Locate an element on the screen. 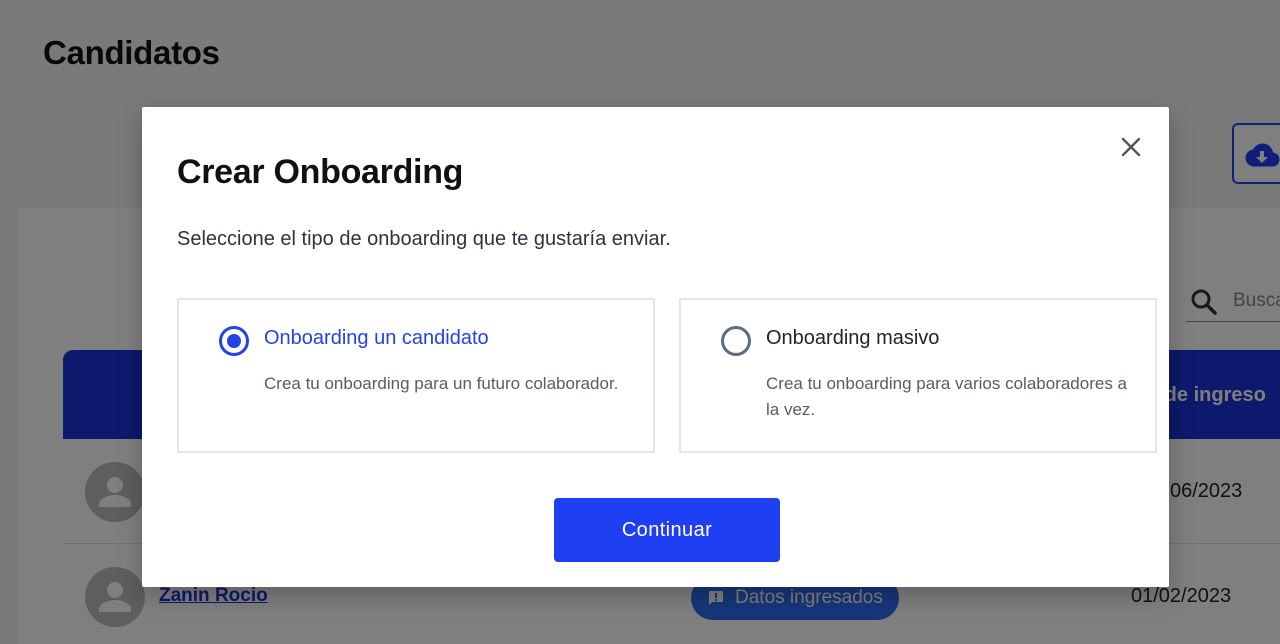  close-button is located at coordinates (1131, 147).